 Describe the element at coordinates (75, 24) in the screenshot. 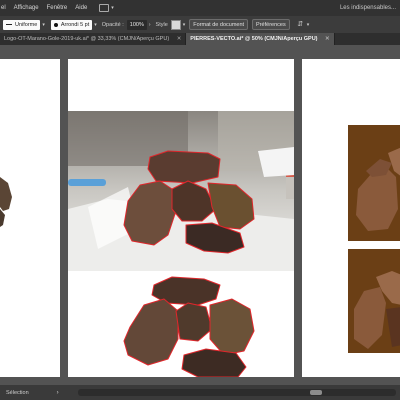

I see `brush-label: Arrondi 5 pt` at that location.